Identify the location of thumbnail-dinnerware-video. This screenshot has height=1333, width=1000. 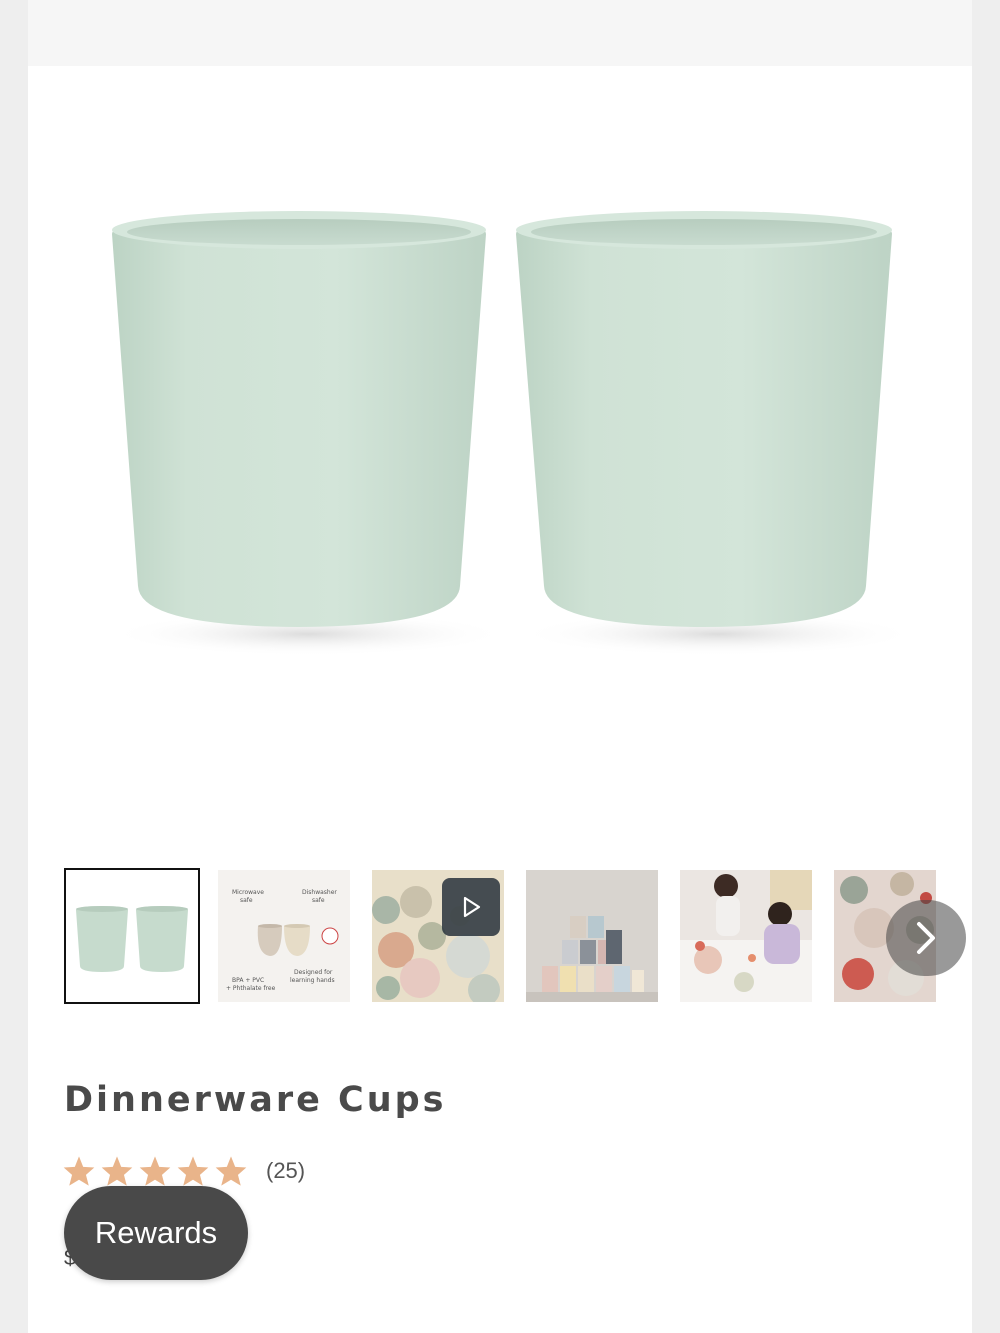
(438, 936).